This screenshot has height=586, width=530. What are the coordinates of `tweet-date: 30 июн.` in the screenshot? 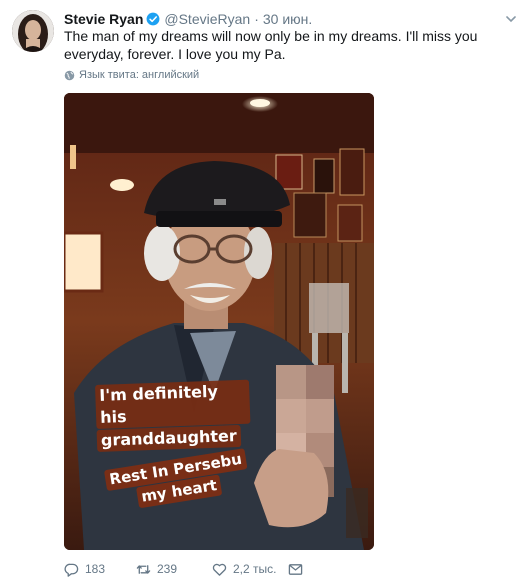 It's located at (287, 19).